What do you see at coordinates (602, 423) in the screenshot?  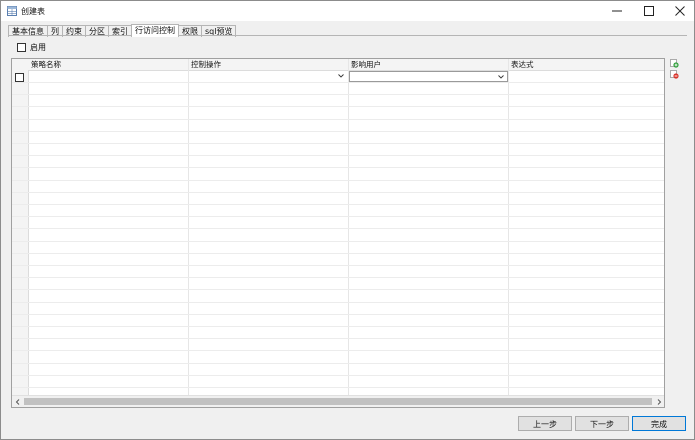 I see `next-button: 下一步` at bounding box center [602, 423].